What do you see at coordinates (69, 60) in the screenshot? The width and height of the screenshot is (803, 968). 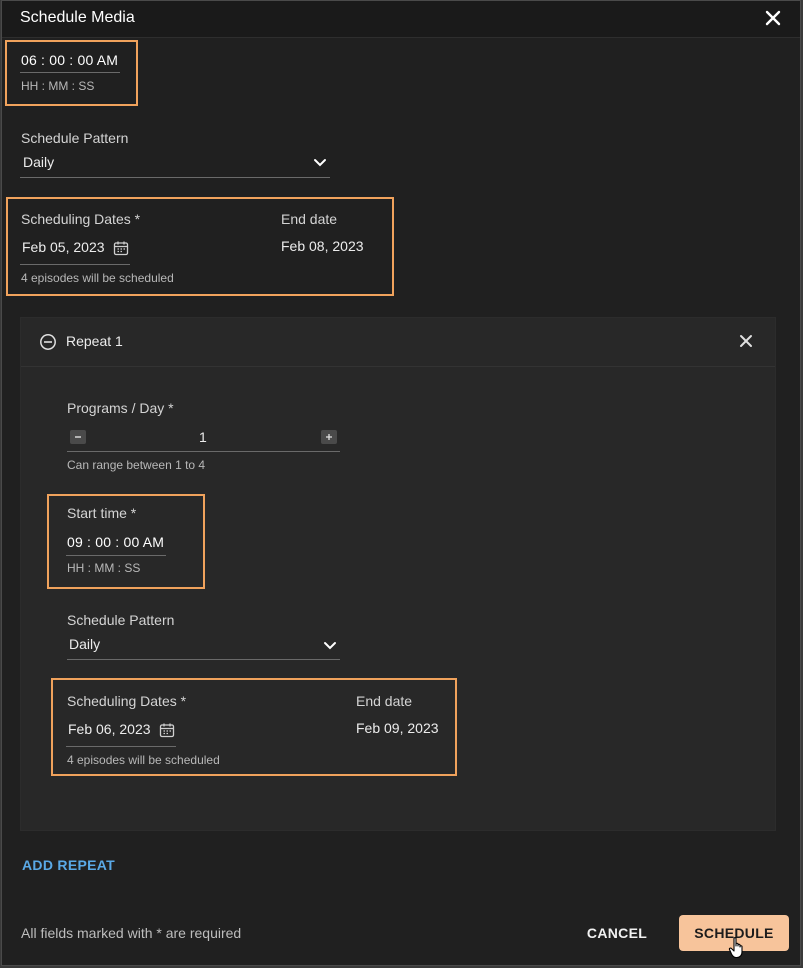 I see `start-time-input: 06 : 00 : 00 AM` at bounding box center [69, 60].